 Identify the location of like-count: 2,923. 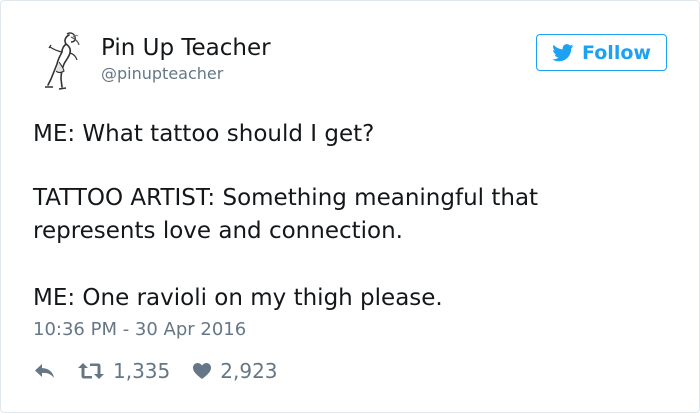
(249, 371).